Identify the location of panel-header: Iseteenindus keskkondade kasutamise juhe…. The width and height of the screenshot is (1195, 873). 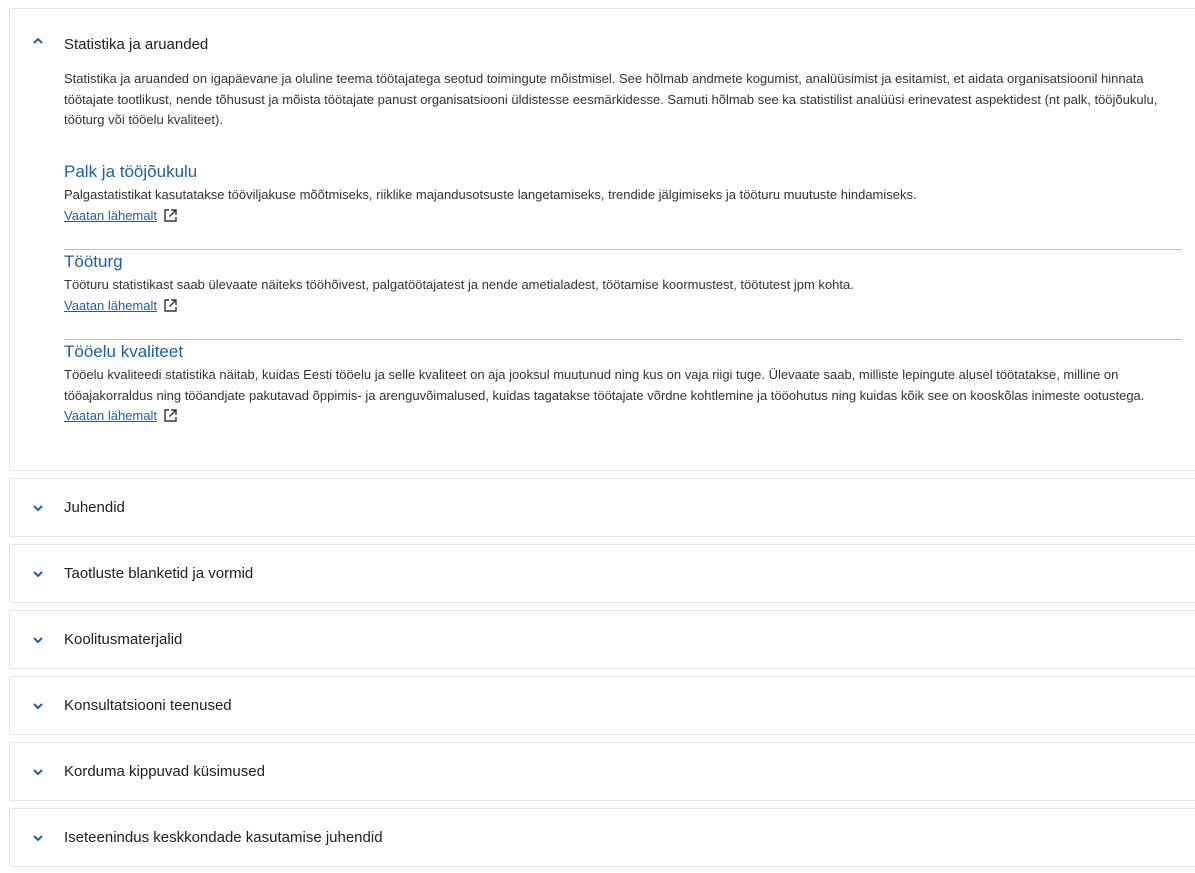
(602, 841).